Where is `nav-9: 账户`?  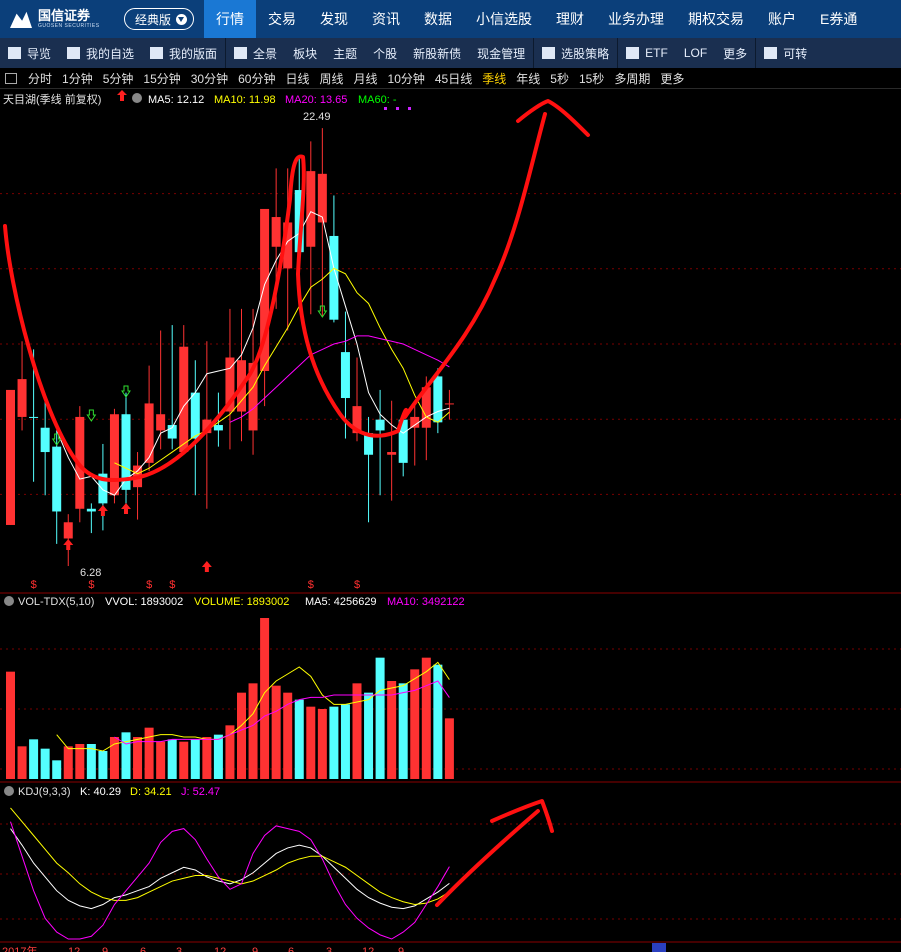
nav-9: 账户 is located at coordinates (782, 19).